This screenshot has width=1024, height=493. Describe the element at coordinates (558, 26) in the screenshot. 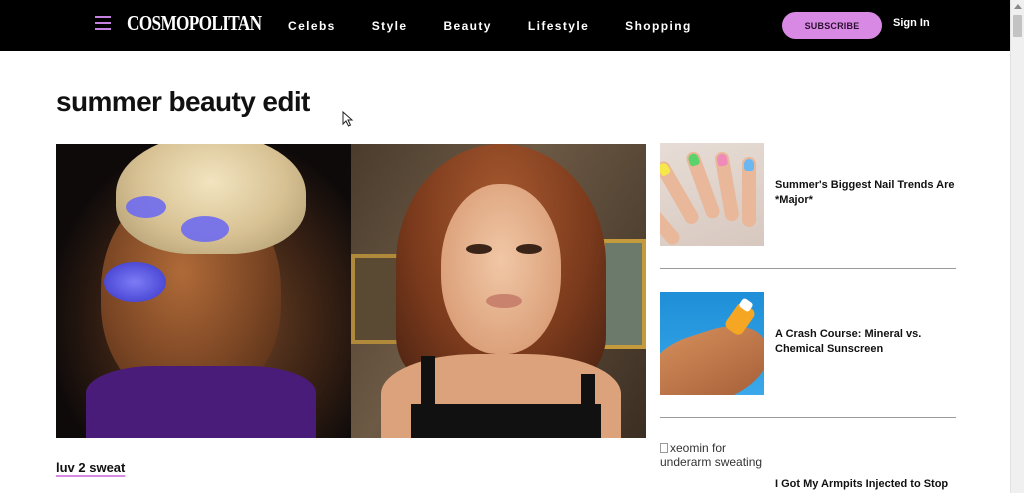

I see `nav-lifestyle: Lifestyle` at that location.